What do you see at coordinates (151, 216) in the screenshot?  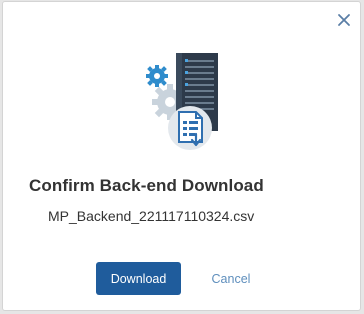 I see `download-filename: MP_Backend_221117110324.csv` at bounding box center [151, 216].